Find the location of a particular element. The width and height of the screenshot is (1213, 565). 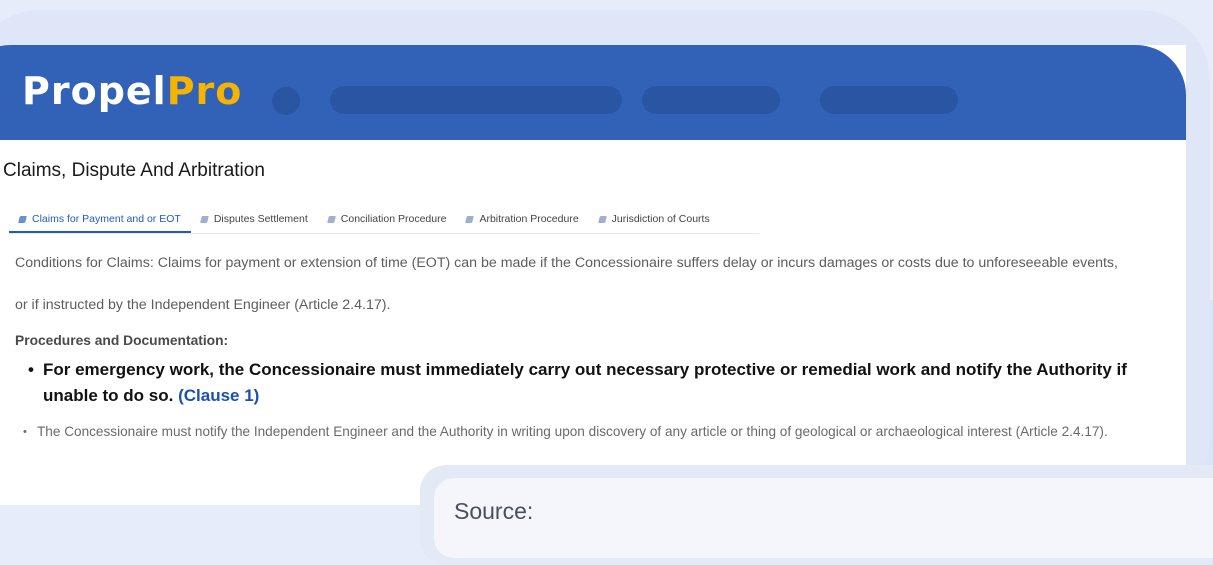

source-panel: Source: is located at coordinates (823, 518).